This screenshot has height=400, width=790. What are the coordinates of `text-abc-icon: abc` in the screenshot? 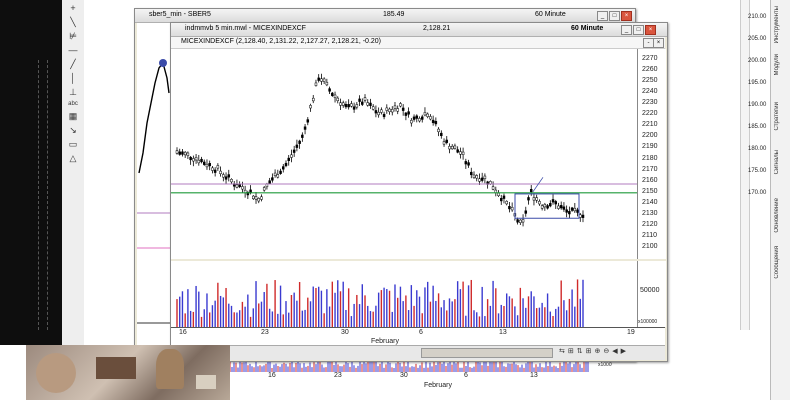 It's located at (73, 104).